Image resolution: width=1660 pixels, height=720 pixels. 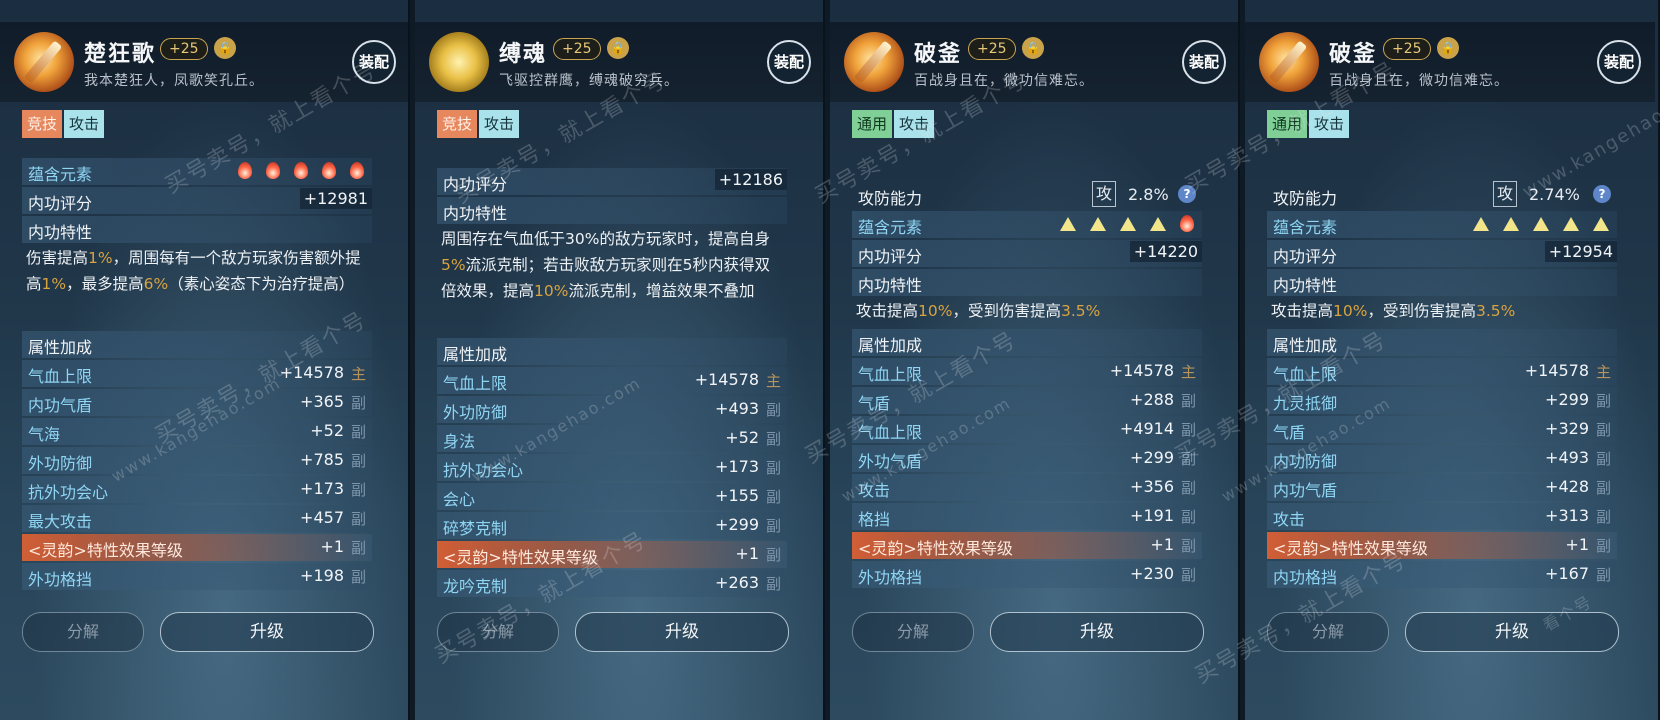 I want to click on atk-def-percent: 2.74%, so click(x=1554, y=194).